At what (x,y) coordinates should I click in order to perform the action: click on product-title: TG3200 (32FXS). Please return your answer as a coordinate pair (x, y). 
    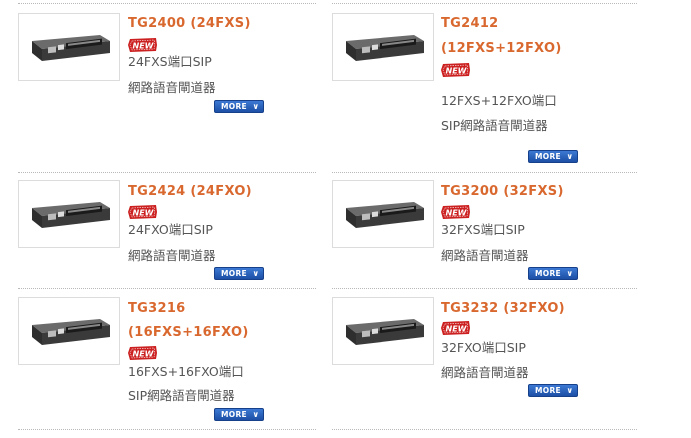
    Looking at the image, I should click on (502, 191).